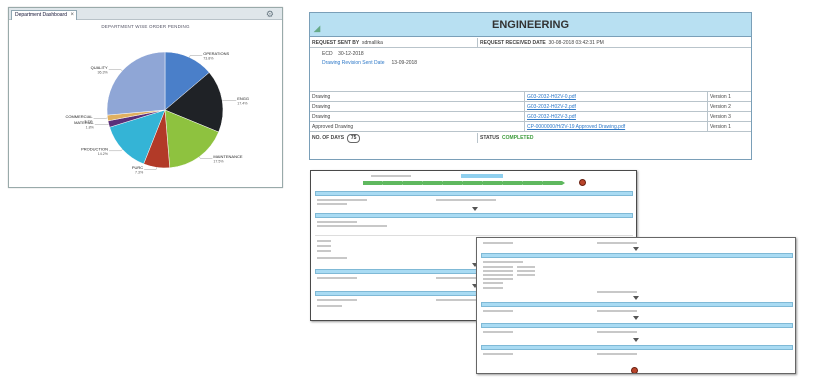  What do you see at coordinates (351, 54) in the screenshot?
I see `ecd-value: 30-12-2018` at bounding box center [351, 54].